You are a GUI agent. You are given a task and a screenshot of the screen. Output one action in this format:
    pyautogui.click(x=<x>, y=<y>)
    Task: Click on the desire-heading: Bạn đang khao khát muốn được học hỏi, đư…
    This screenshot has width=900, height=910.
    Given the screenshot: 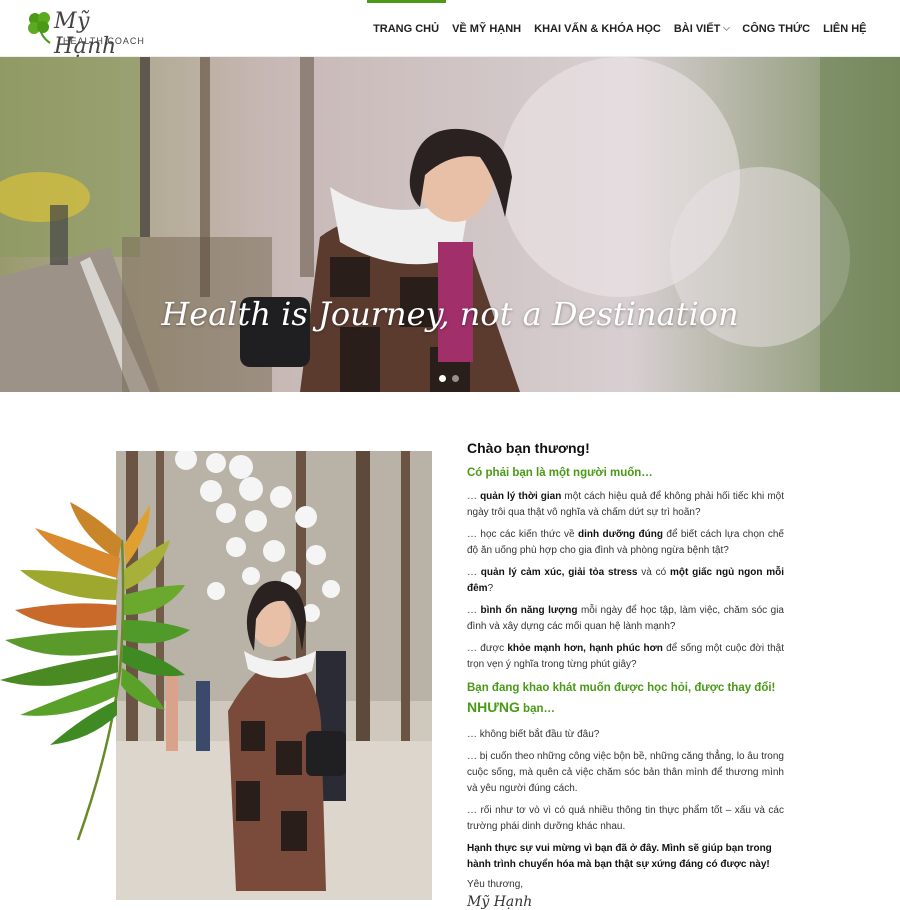 What is the action you would take?
    pyautogui.click(x=625, y=699)
    